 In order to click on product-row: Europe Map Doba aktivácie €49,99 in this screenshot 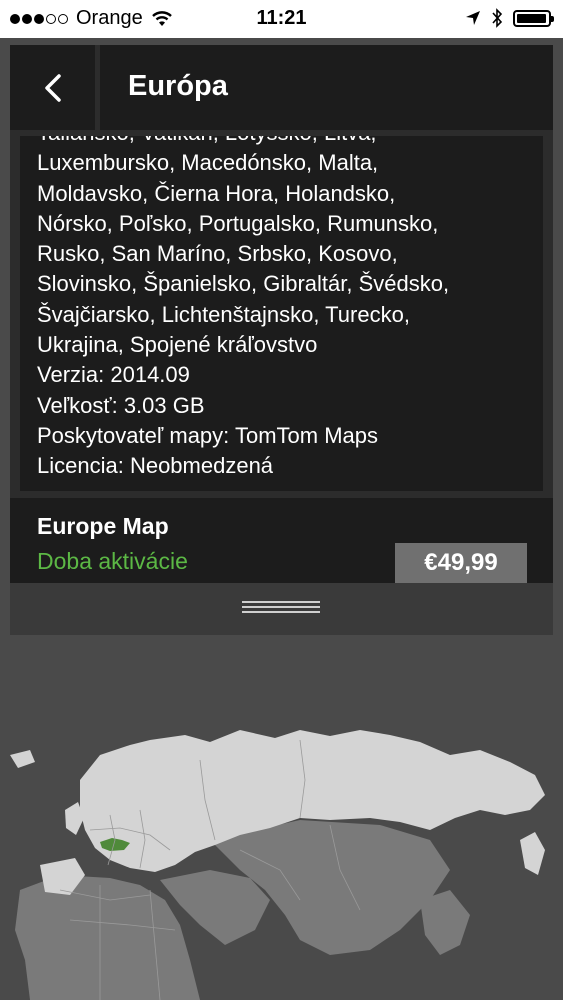, I will do `click(281, 540)`.